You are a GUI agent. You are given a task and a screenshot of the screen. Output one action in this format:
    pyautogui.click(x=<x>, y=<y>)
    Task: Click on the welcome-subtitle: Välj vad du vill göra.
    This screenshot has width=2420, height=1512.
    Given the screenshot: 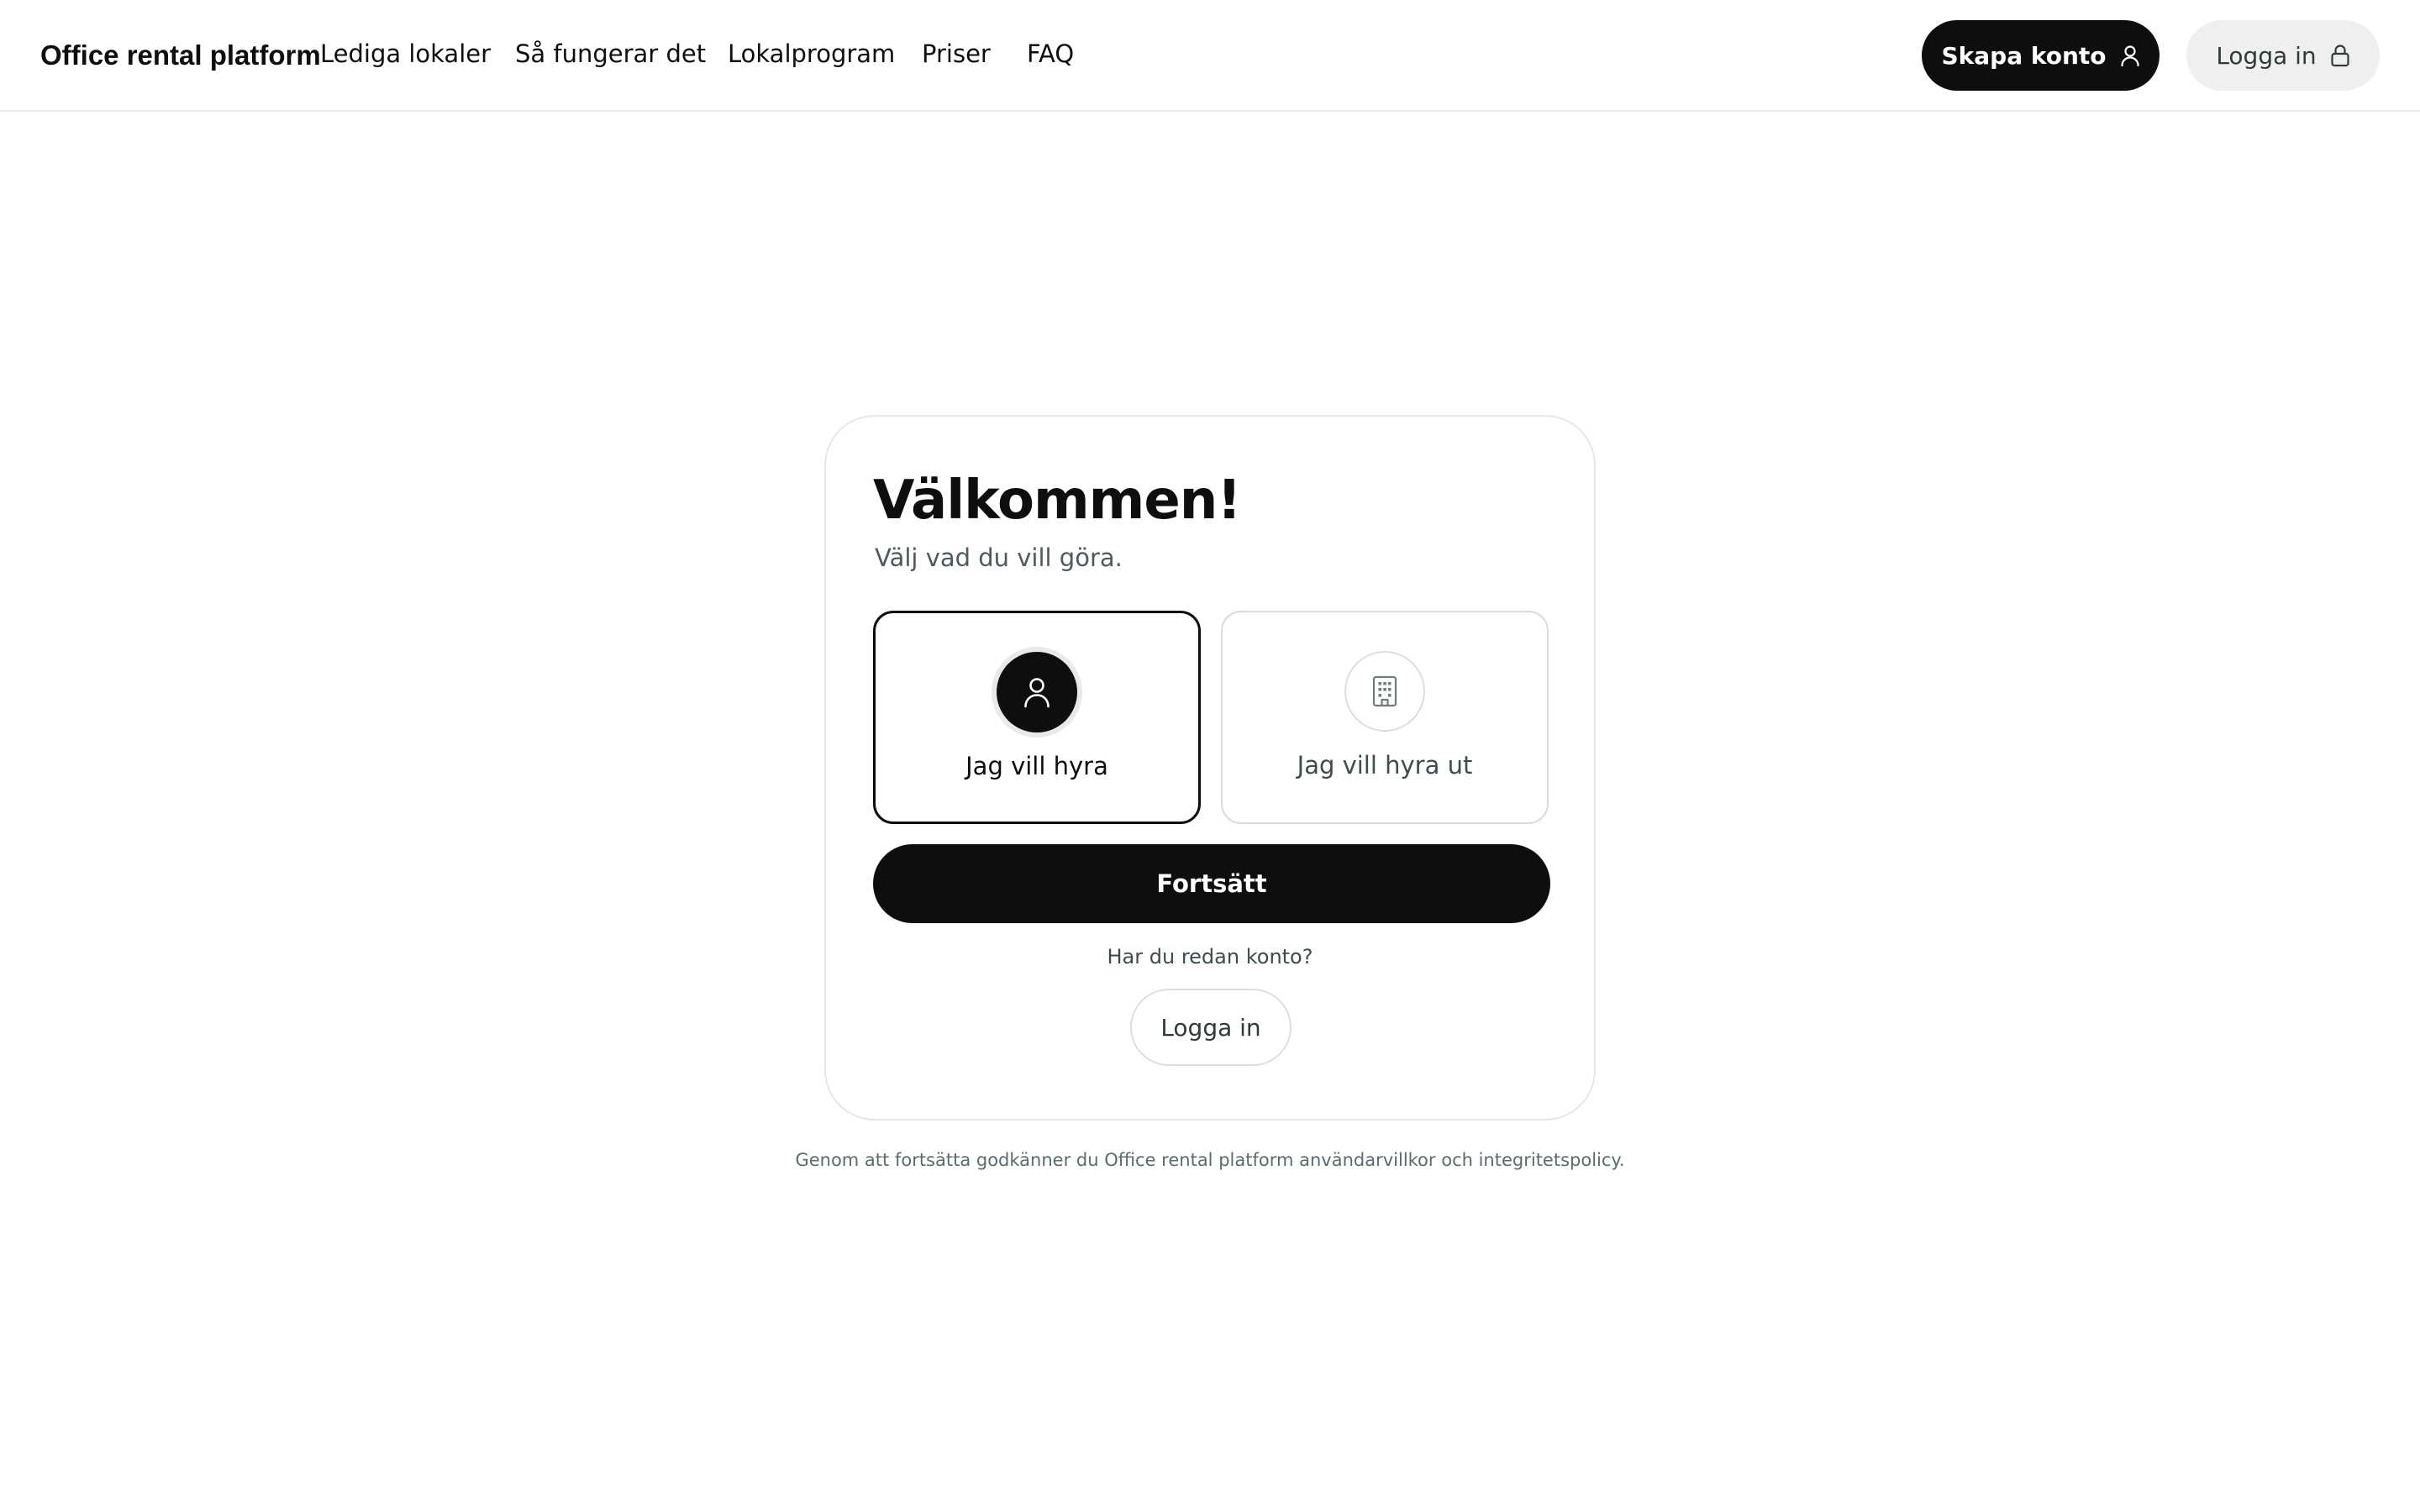 What is the action you would take?
    pyautogui.click(x=999, y=557)
    